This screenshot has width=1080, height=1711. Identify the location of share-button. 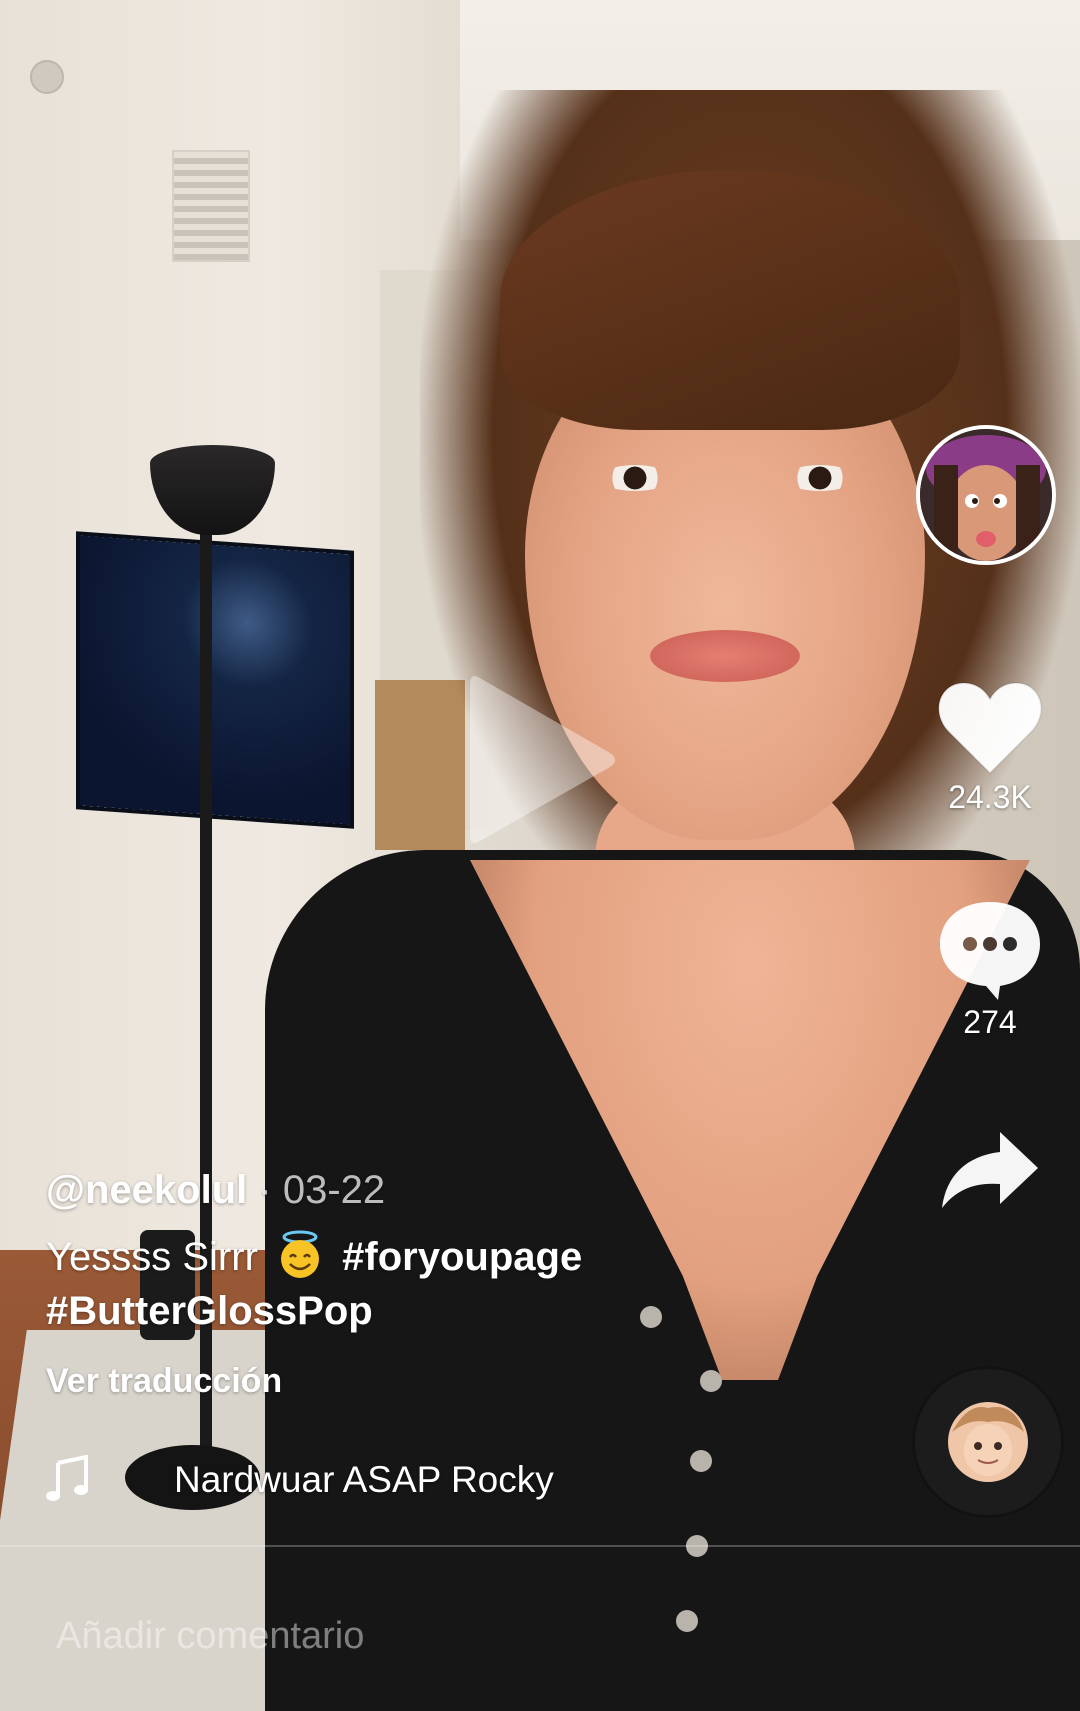
(990, 1170).